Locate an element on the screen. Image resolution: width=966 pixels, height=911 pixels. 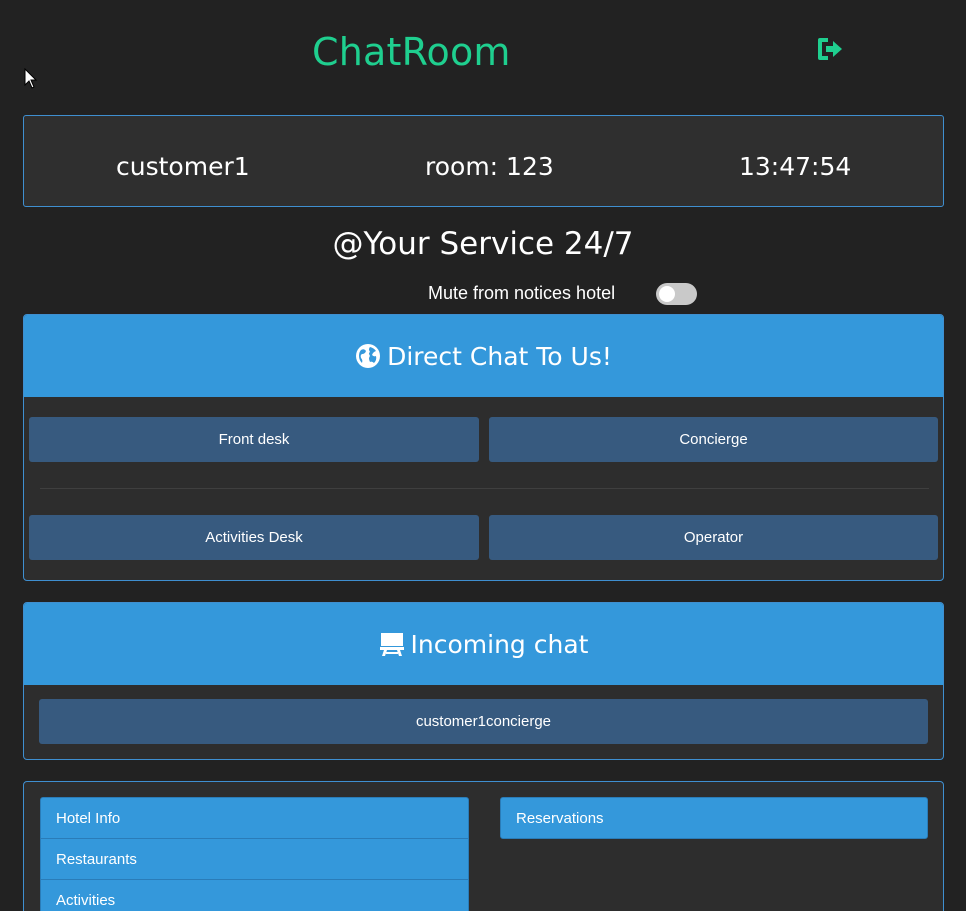
mute-toggle is located at coordinates (676, 294).